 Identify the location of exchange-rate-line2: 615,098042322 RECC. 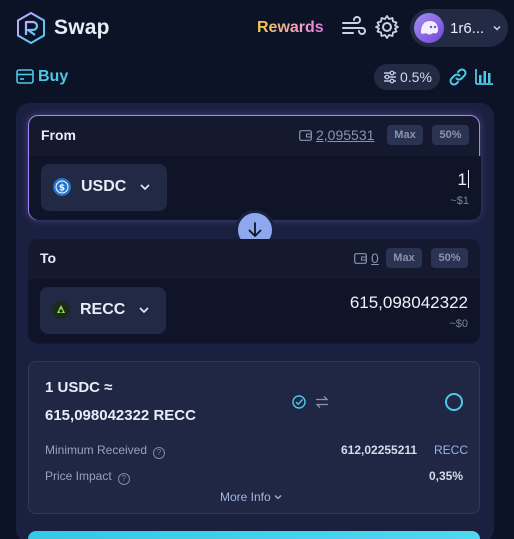
(120, 415).